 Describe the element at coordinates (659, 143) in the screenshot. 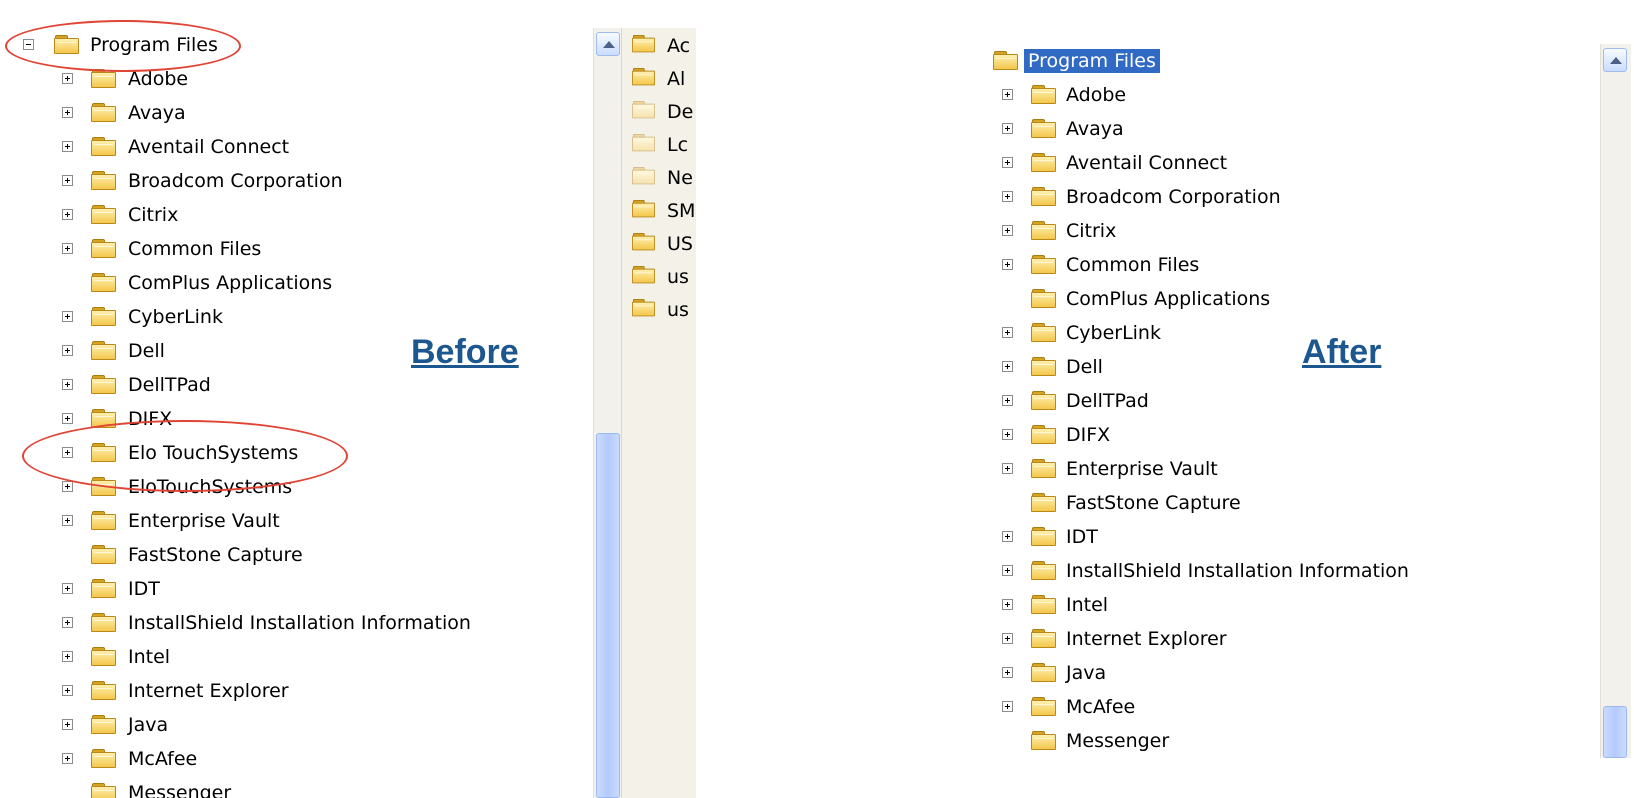

I see `file-list-item: Lc` at that location.